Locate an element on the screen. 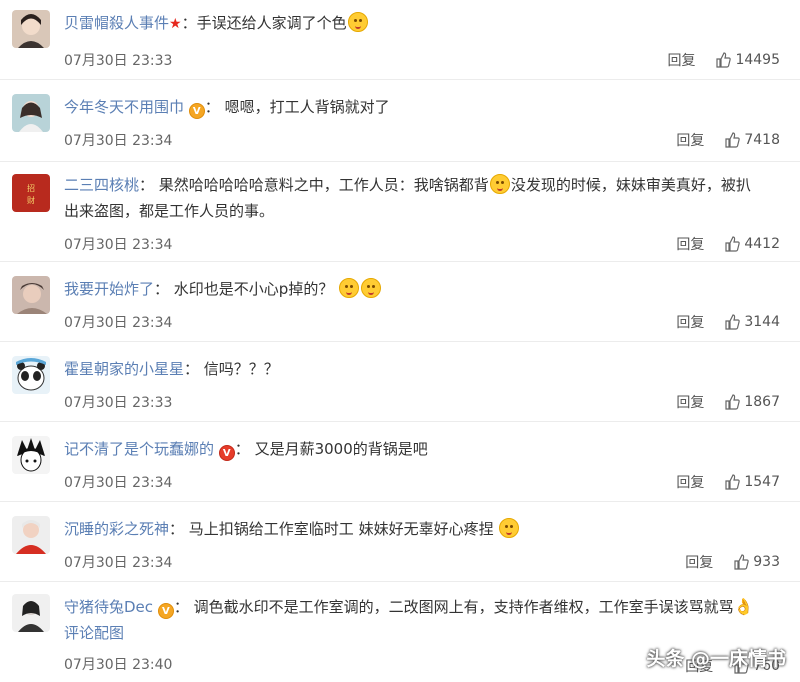 Image resolution: width=800 pixels, height=682 pixels. comment-actions: 回复 1547 is located at coordinates (728, 482).